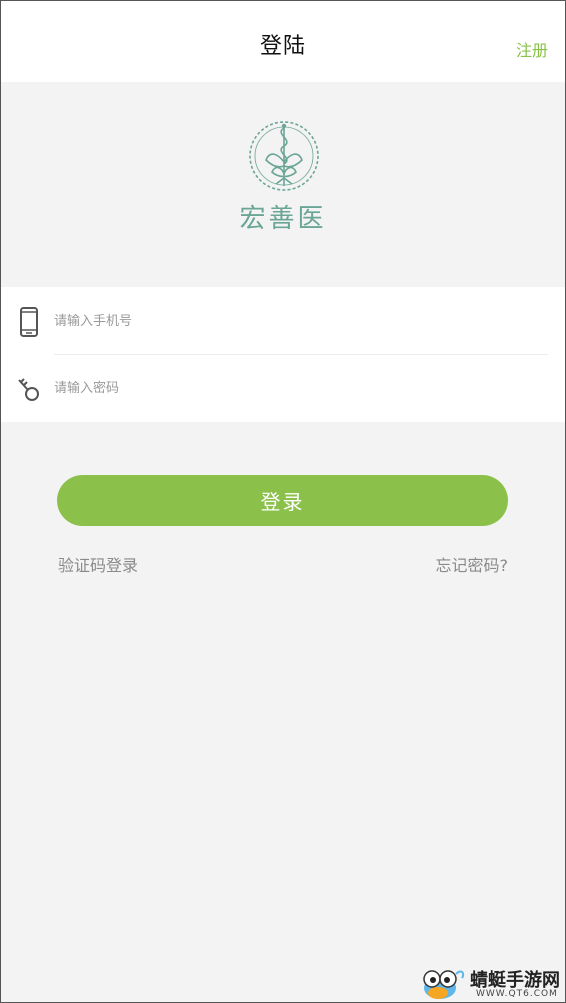 Image resolution: width=566 pixels, height=1003 pixels. I want to click on password-row, so click(283, 387).